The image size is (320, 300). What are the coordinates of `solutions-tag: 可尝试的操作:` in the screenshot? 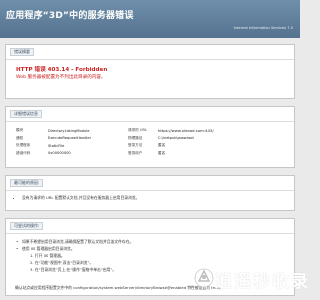 It's located at (27, 226).